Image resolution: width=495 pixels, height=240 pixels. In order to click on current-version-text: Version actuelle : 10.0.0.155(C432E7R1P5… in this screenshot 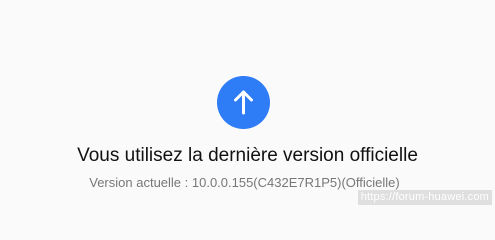, I will do `click(244, 182)`.